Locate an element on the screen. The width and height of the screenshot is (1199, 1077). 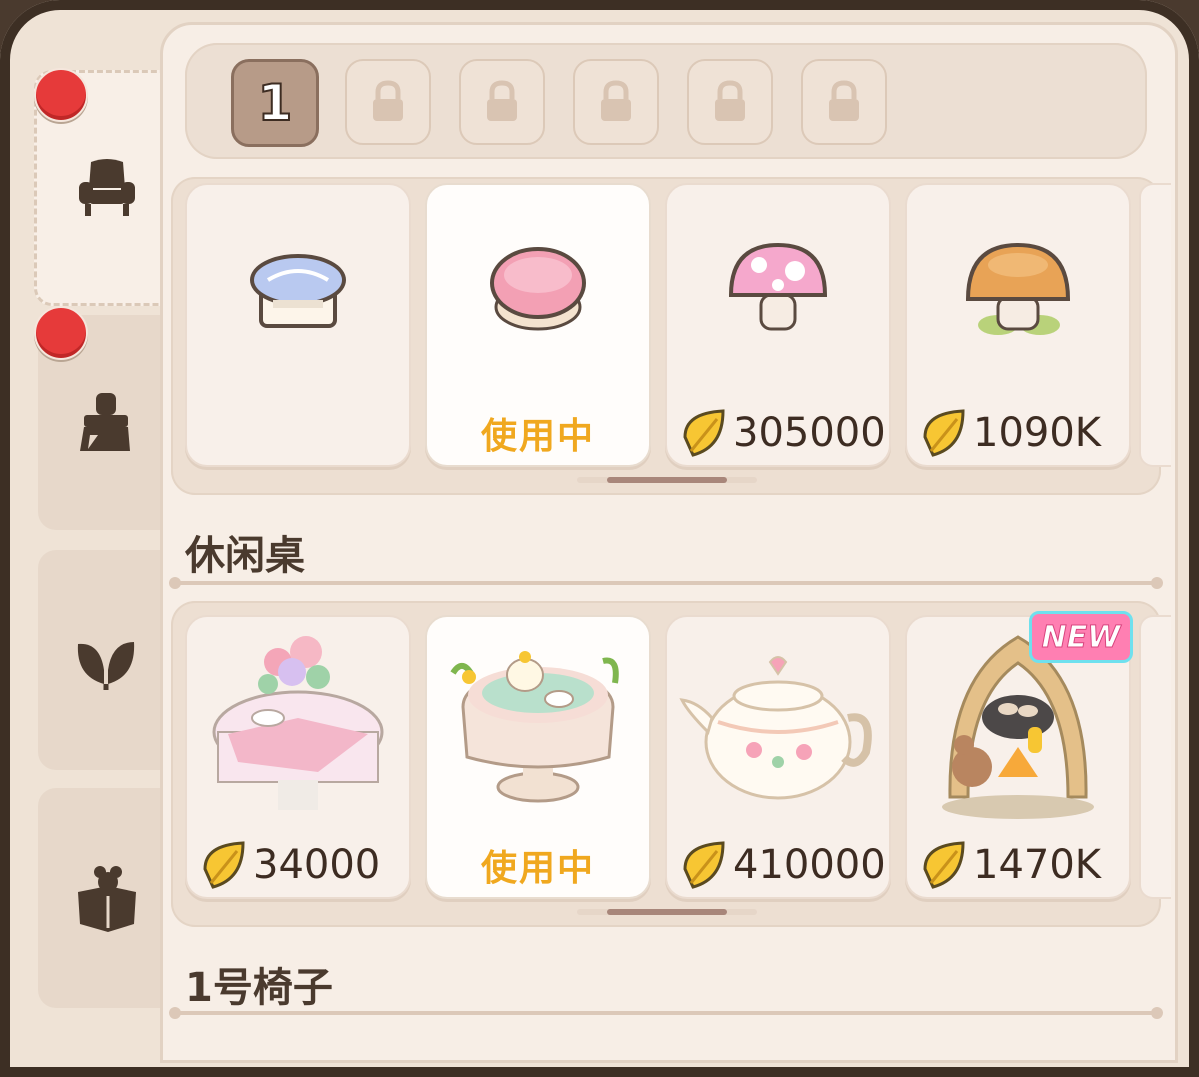
item-price: 34000 is located at coordinates (301, 865).